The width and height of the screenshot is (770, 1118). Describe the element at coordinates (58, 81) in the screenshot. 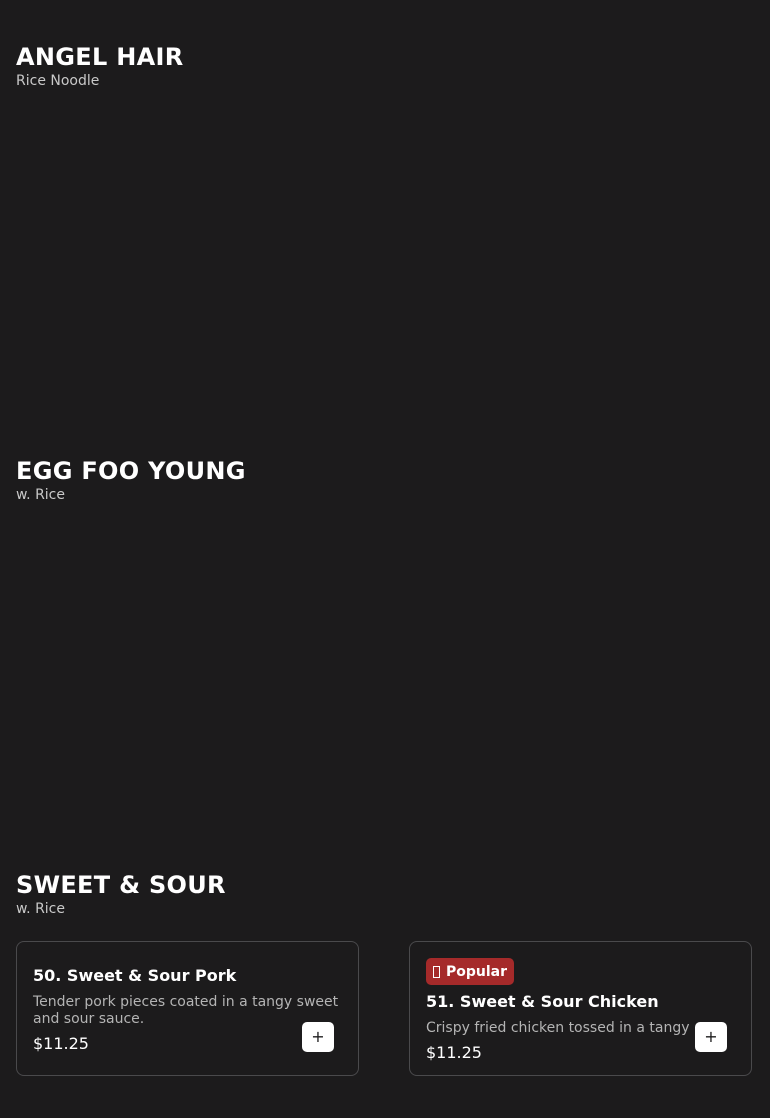

I see `section-subtitle: Rice Noodle` at that location.